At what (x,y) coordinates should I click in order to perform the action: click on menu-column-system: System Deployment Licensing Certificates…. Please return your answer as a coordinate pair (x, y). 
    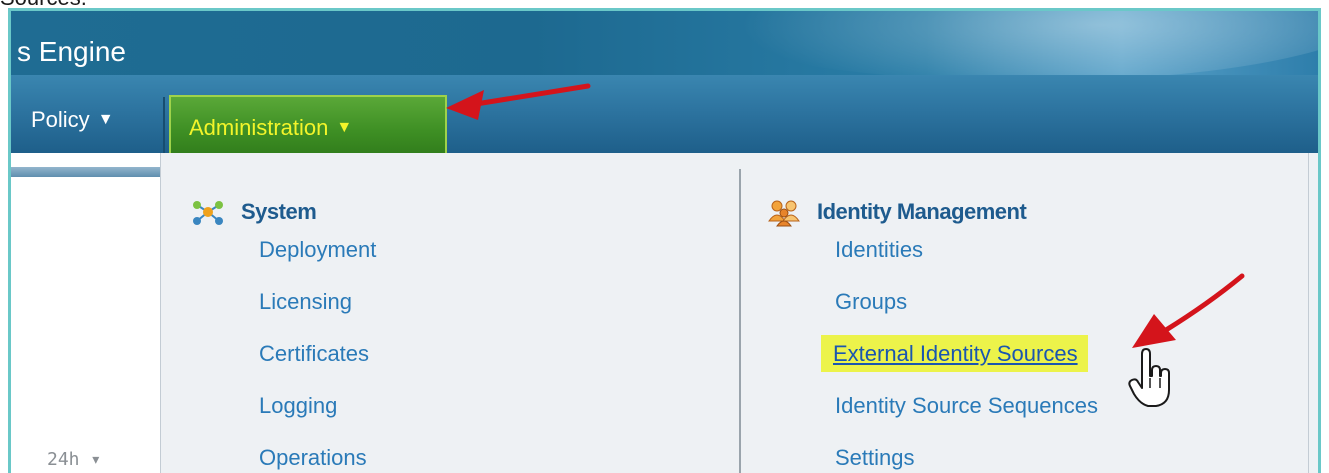
    Looking at the image, I should click on (283, 334).